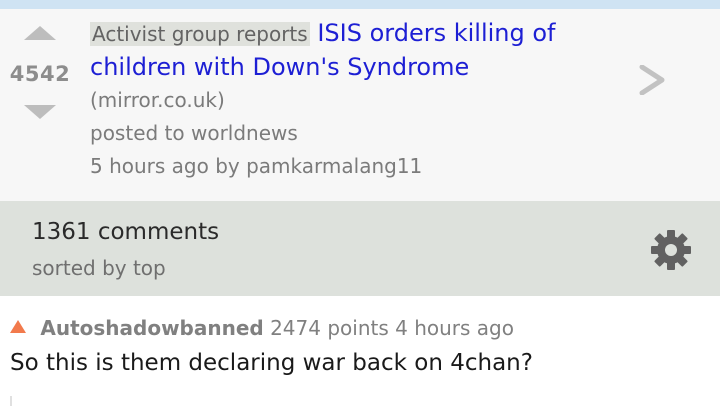  What do you see at coordinates (11, 401) in the screenshot?
I see `thread-indent-line` at bounding box center [11, 401].